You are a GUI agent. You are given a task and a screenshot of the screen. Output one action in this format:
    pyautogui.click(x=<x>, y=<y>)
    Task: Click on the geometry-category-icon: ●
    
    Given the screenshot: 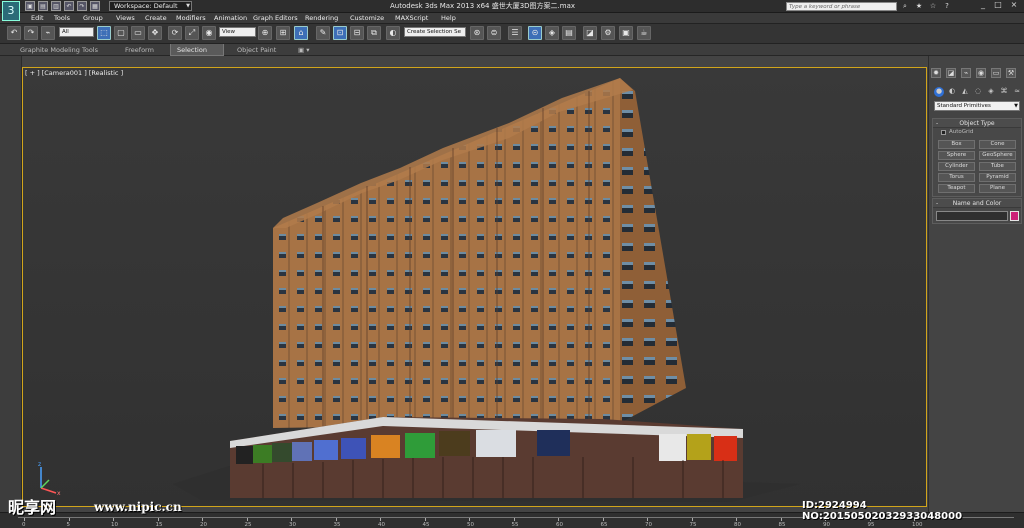 What is the action you would take?
    pyautogui.click(x=939, y=92)
    